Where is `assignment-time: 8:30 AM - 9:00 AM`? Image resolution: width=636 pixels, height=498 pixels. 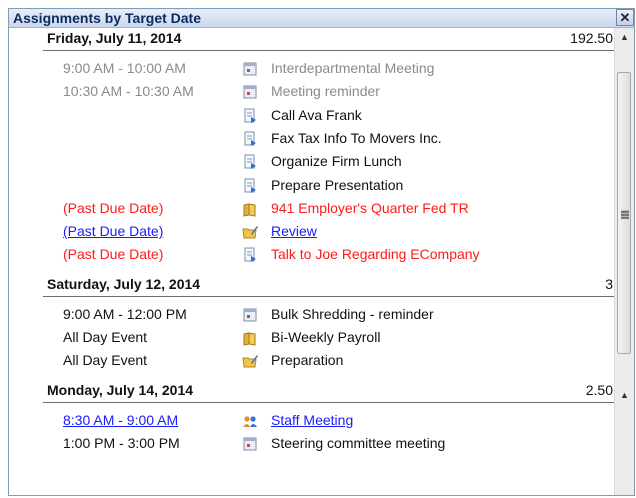 assignment-time: 8:30 AM - 9:00 AM is located at coordinates (120, 420).